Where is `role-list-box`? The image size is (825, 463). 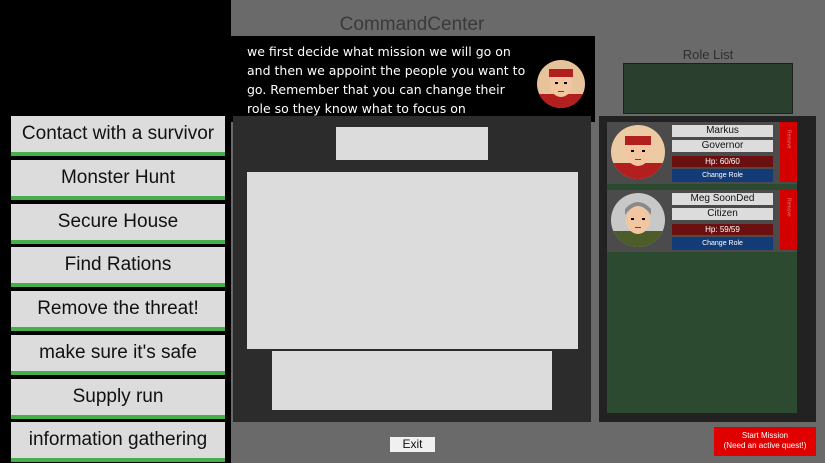 role-list-box is located at coordinates (708, 88).